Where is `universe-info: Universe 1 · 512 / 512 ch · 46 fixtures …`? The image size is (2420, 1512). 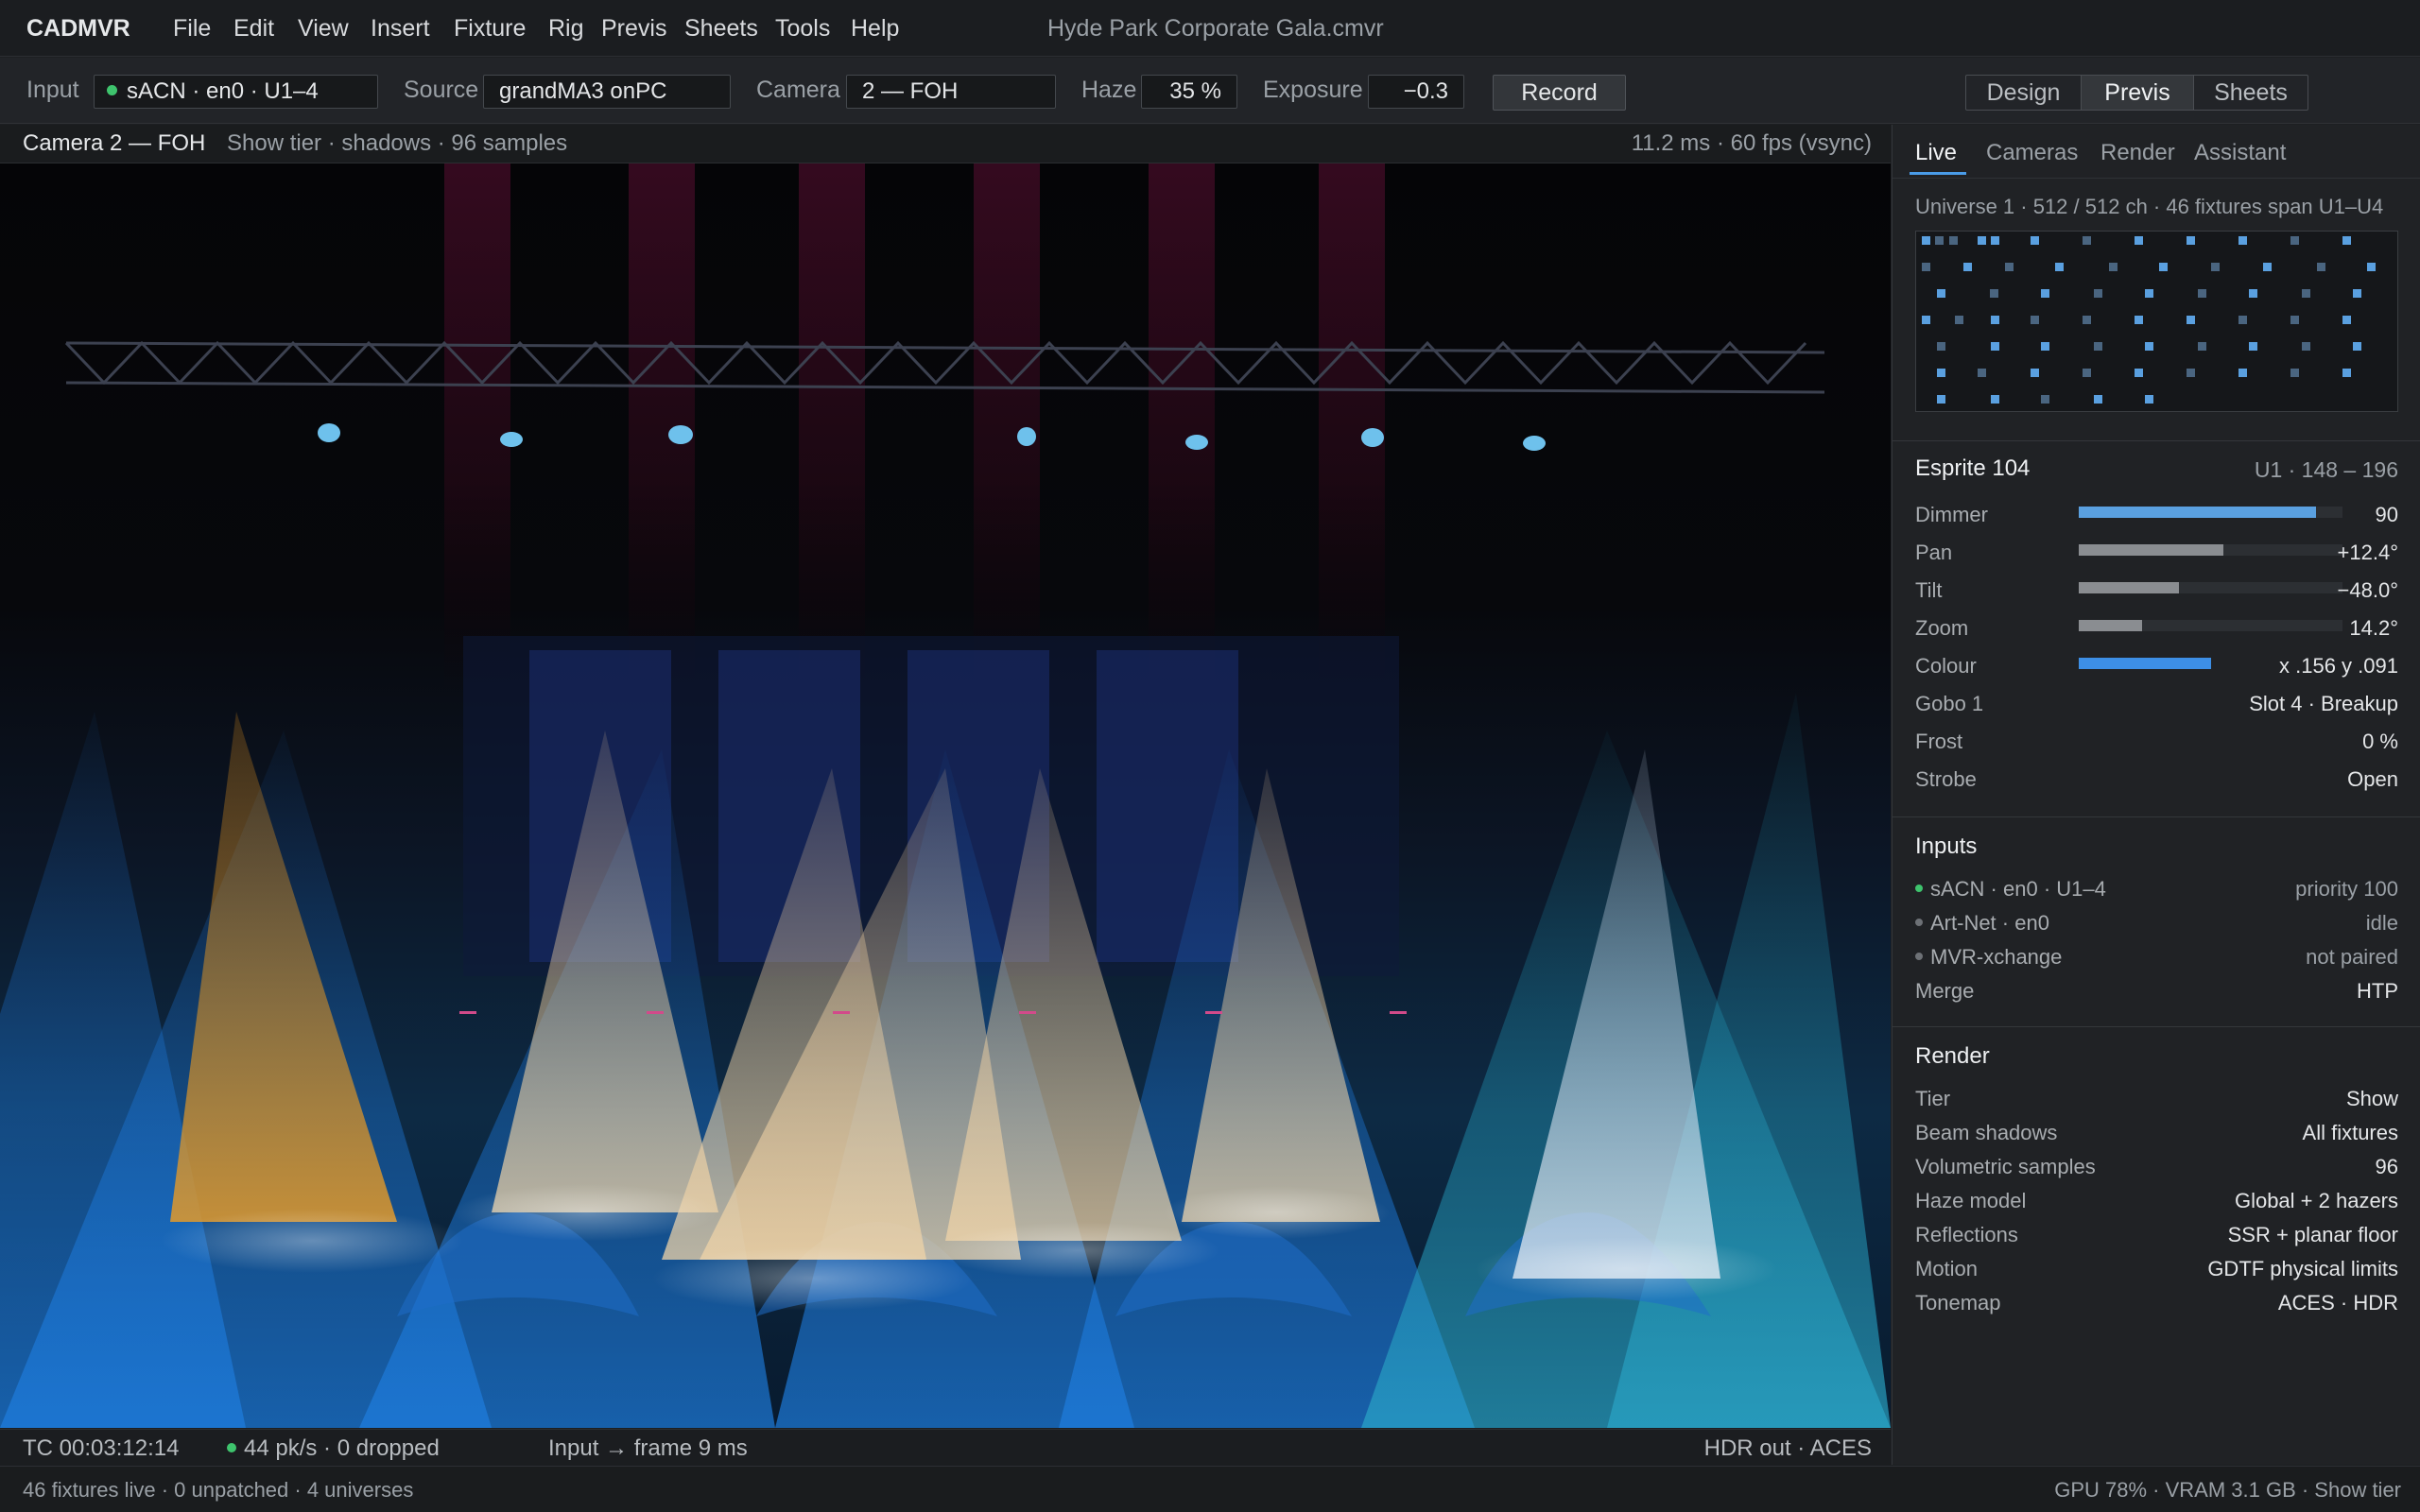
universe-info: Universe 1 · 512 / 512 ch · 46 fixtures … is located at coordinates (2149, 206).